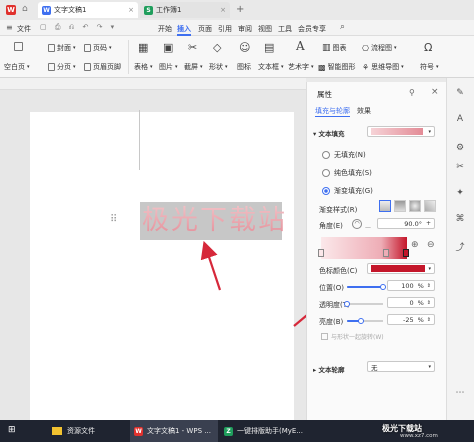  Describe the element at coordinates (347, 304) in the screenshot. I see `transparency-slider-knob` at that location.